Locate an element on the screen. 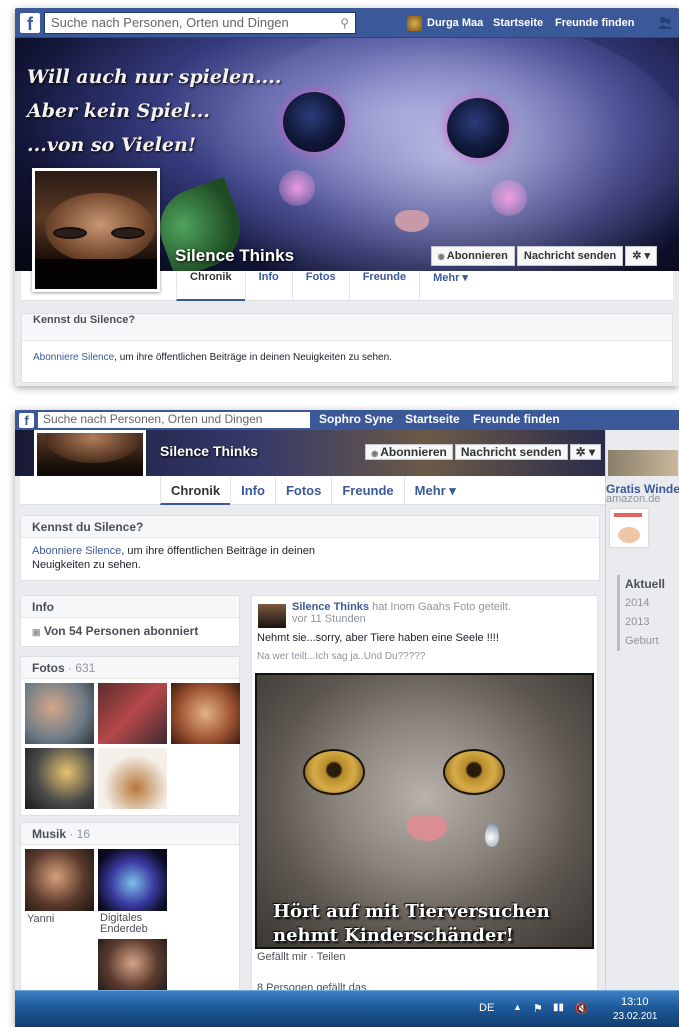  music-thumb-yanni is located at coordinates (59, 880).